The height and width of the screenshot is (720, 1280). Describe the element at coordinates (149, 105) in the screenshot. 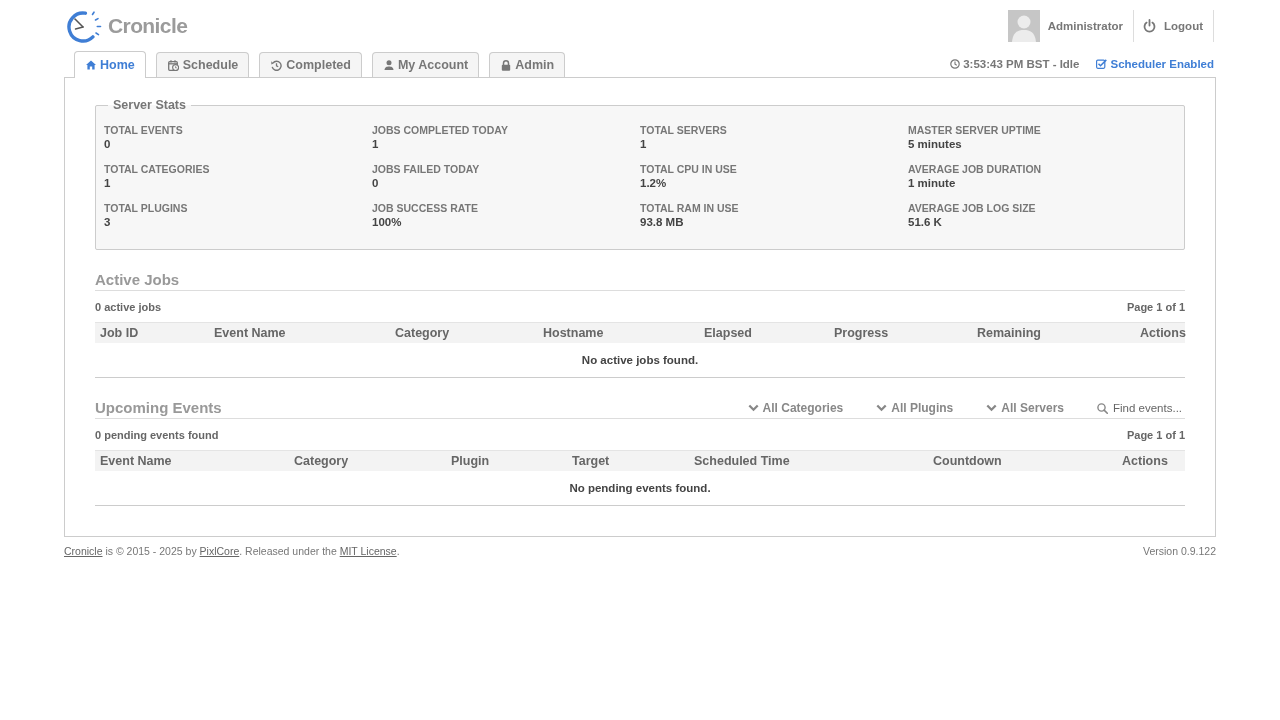

I see `section-legend: Server Stats` at that location.